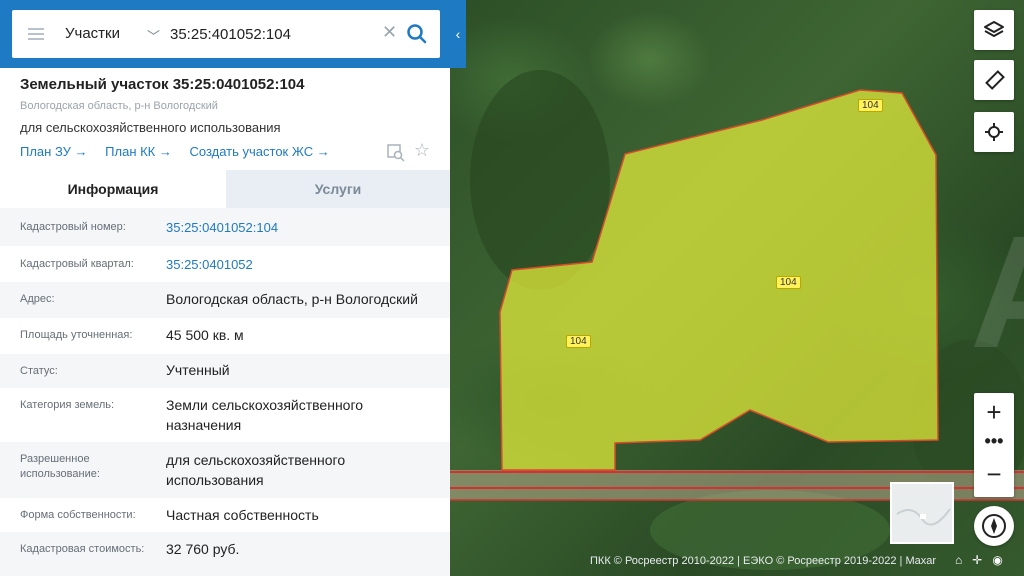 The image size is (1024, 576). What do you see at coordinates (76, 335) in the screenshot?
I see `row-label: Площадь уточненная:` at bounding box center [76, 335].